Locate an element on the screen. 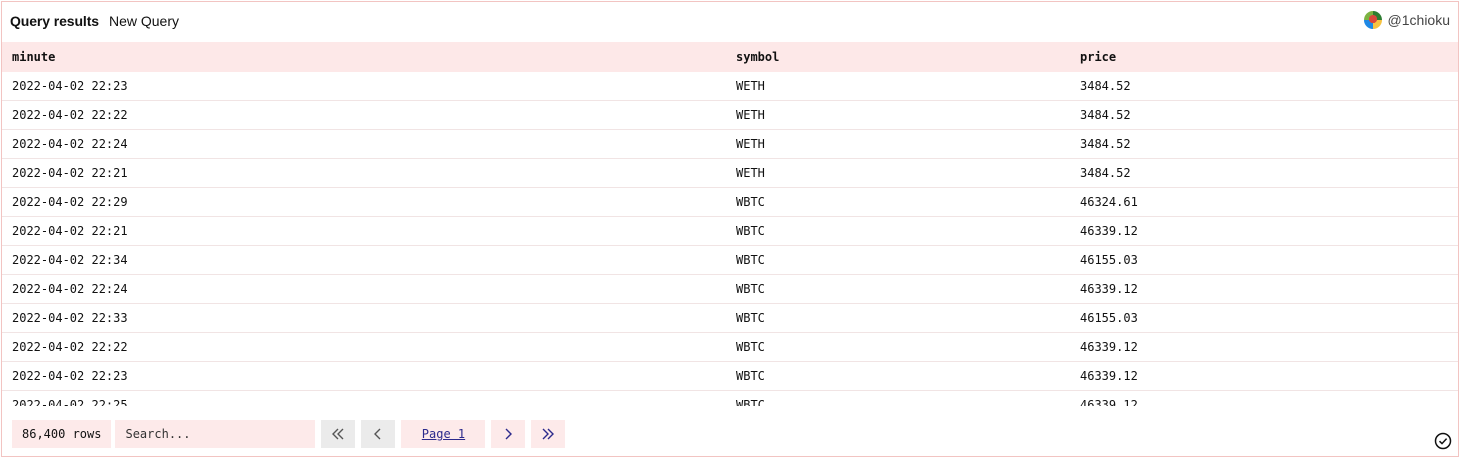  next-page-button is located at coordinates (508, 434).